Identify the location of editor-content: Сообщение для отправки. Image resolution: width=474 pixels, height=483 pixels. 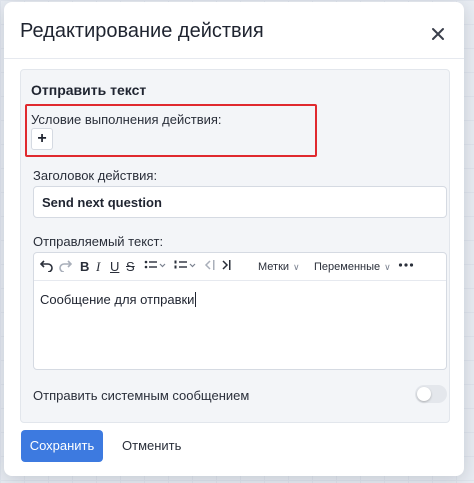
(118, 299).